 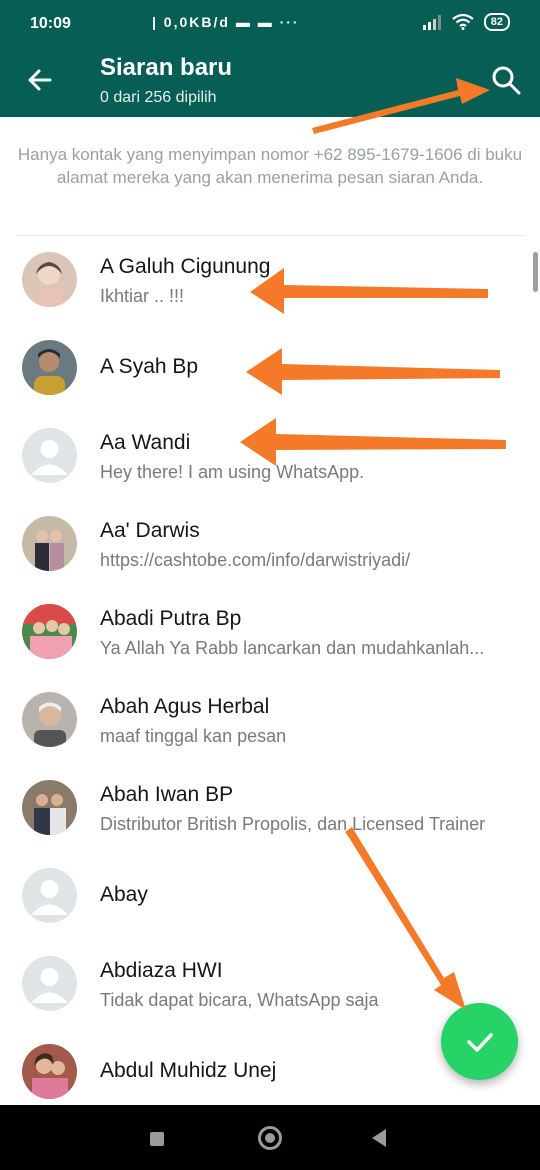 I want to click on contact-row: Abay, so click(x=270, y=896).